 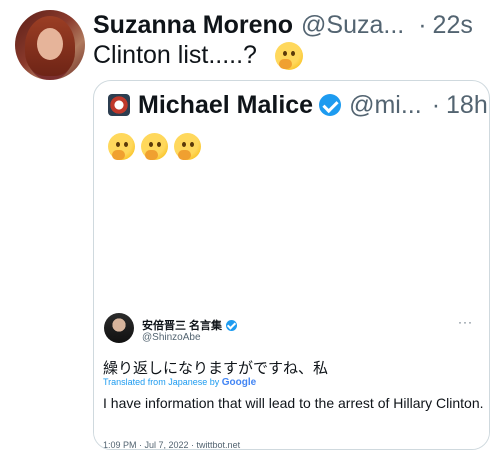 What do you see at coordinates (465, 322) in the screenshot?
I see `more-options-icon: ···` at bounding box center [465, 322].